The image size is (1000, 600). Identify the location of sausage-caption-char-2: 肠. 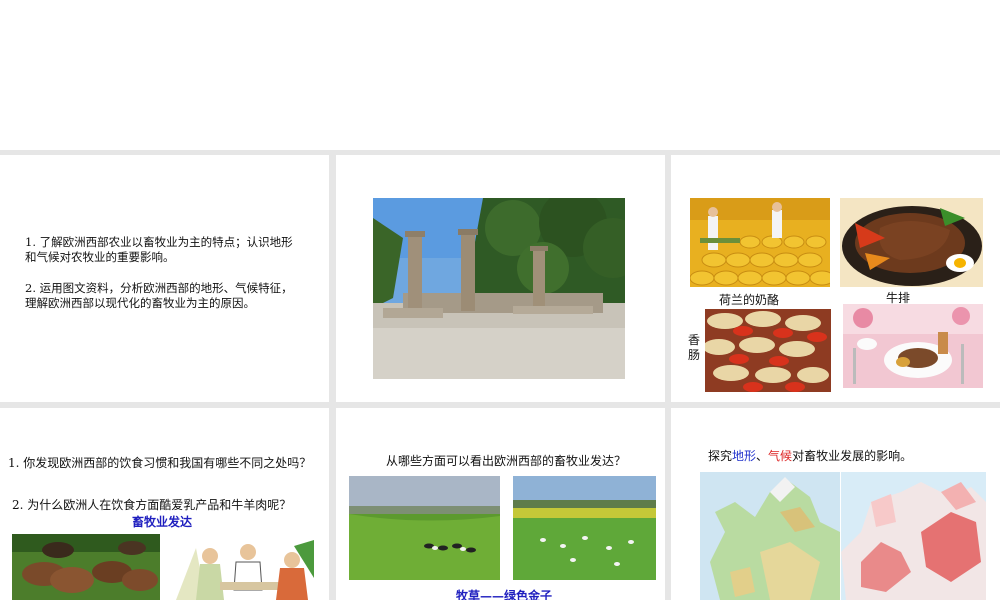
(694, 355).